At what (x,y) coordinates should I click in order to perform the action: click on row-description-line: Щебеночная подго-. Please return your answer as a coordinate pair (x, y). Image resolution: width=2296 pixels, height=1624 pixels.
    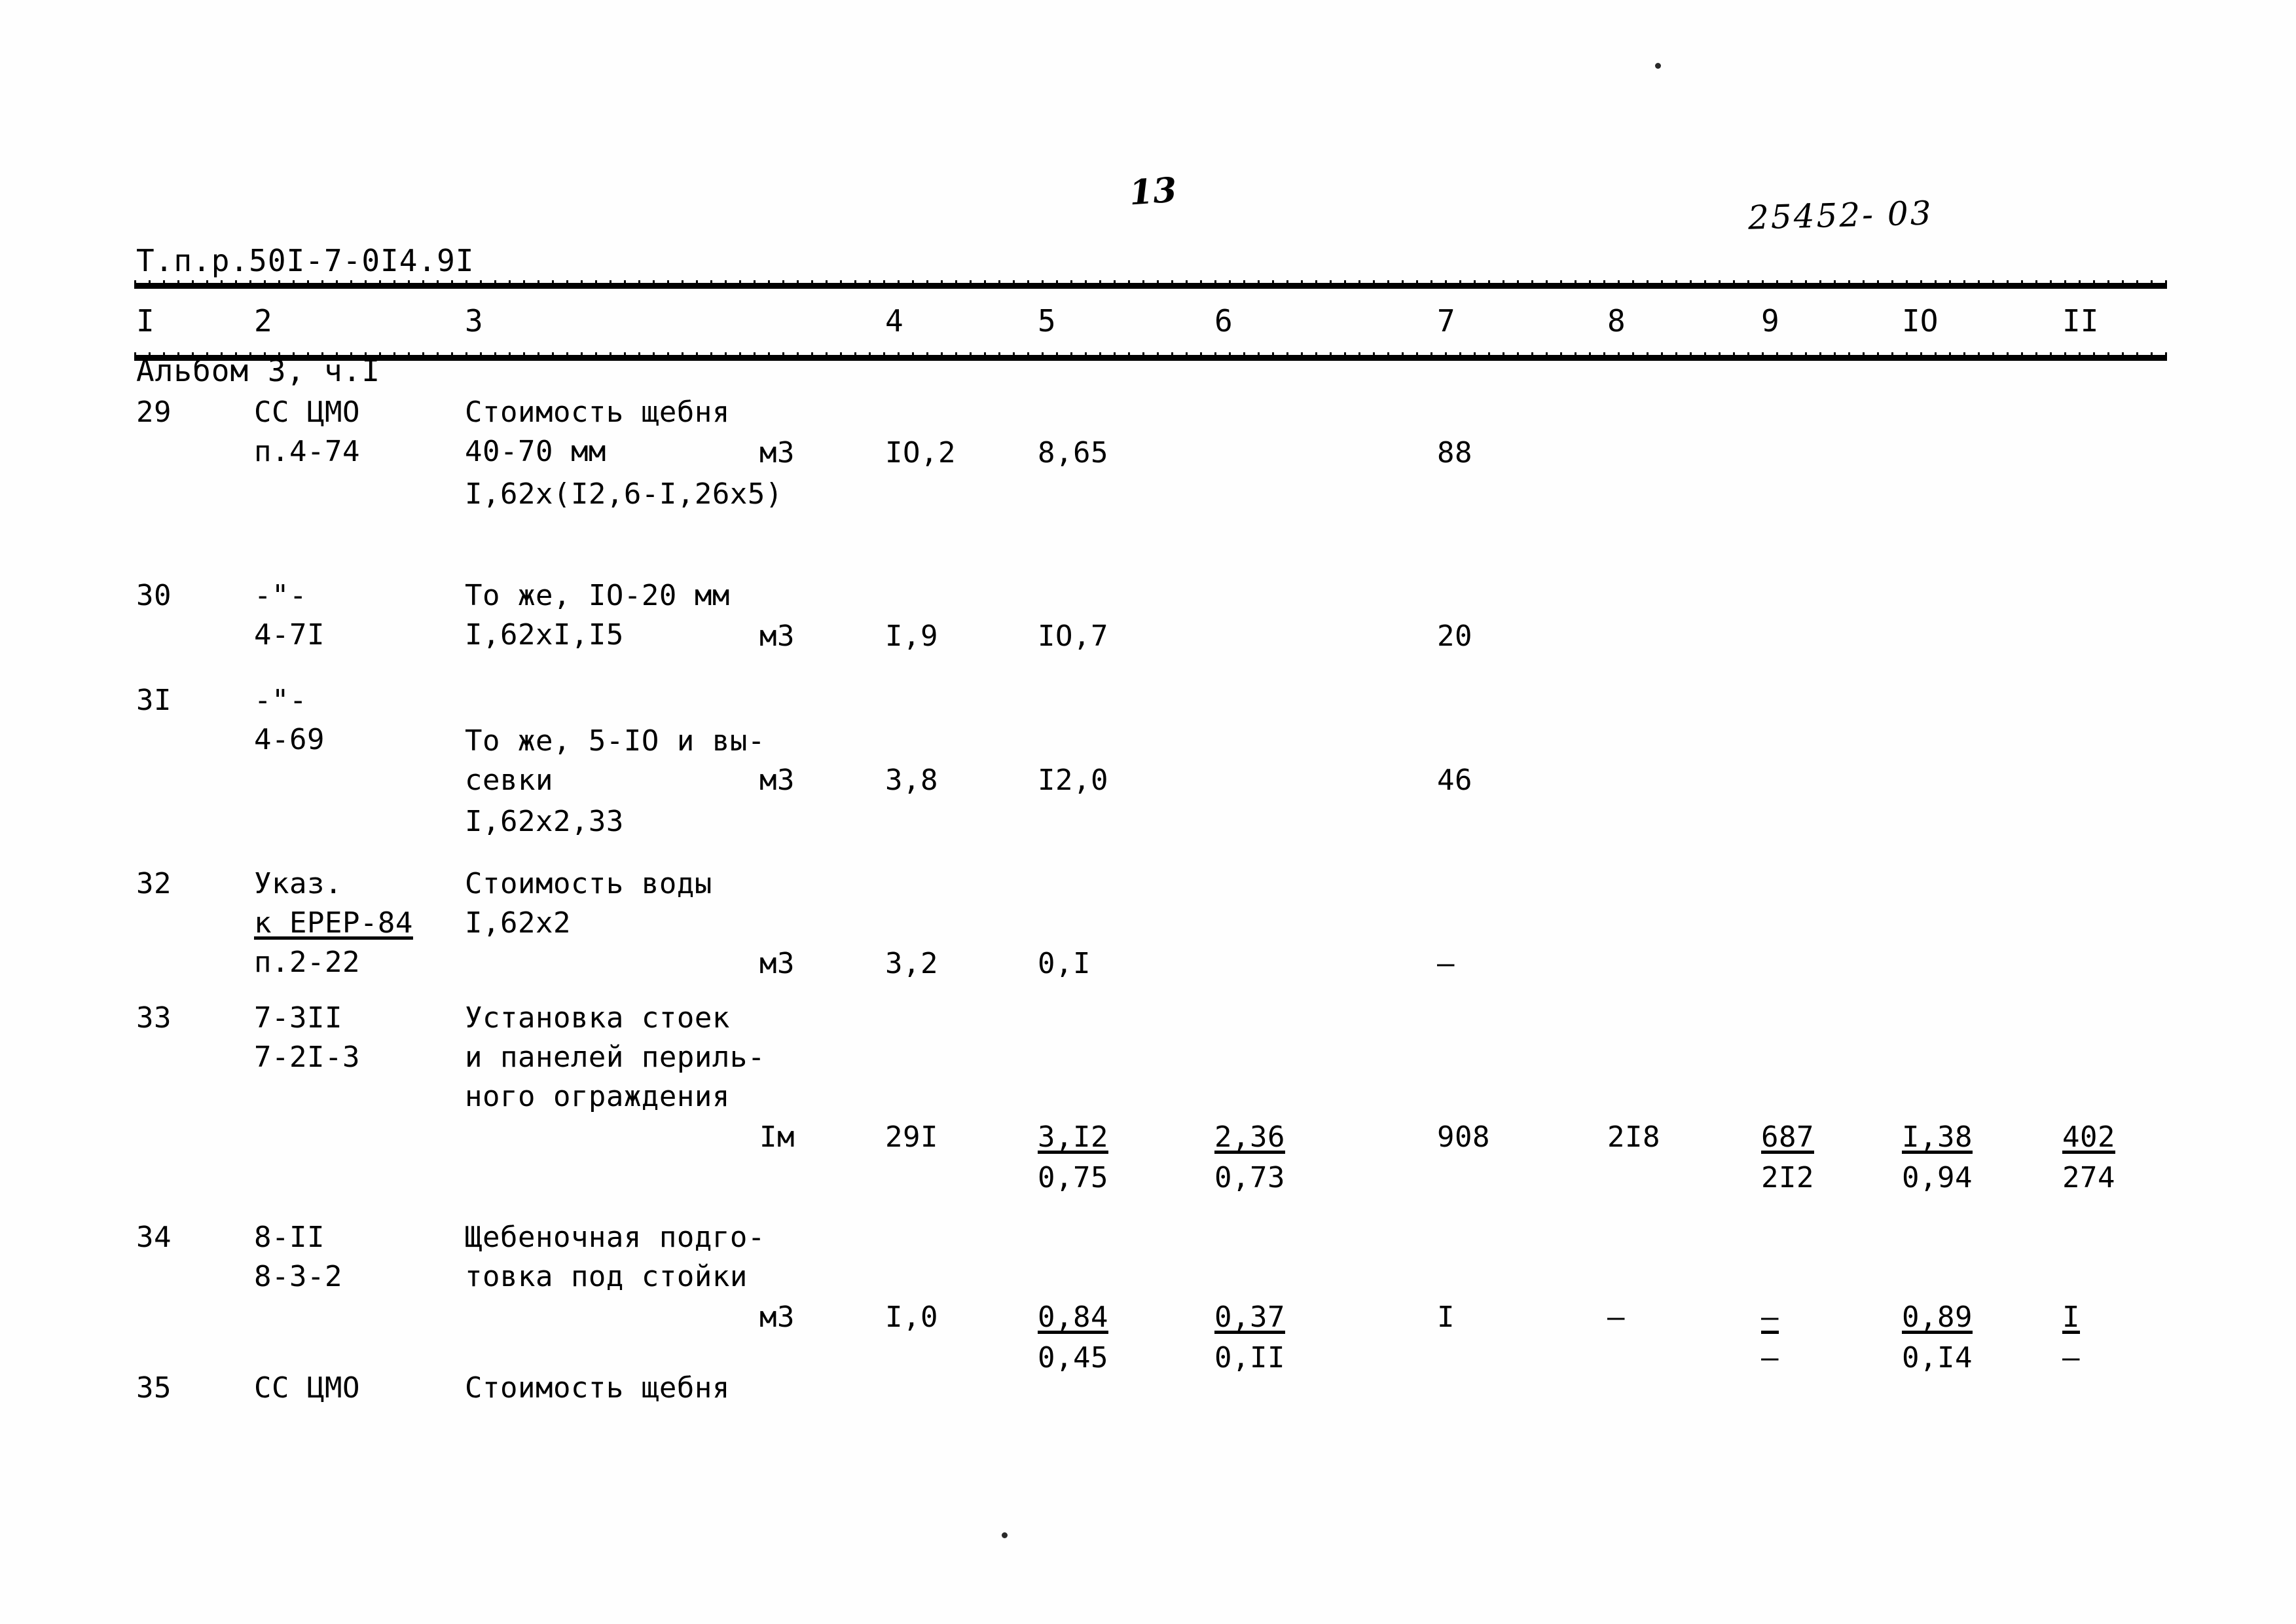
    Looking at the image, I should click on (615, 1237).